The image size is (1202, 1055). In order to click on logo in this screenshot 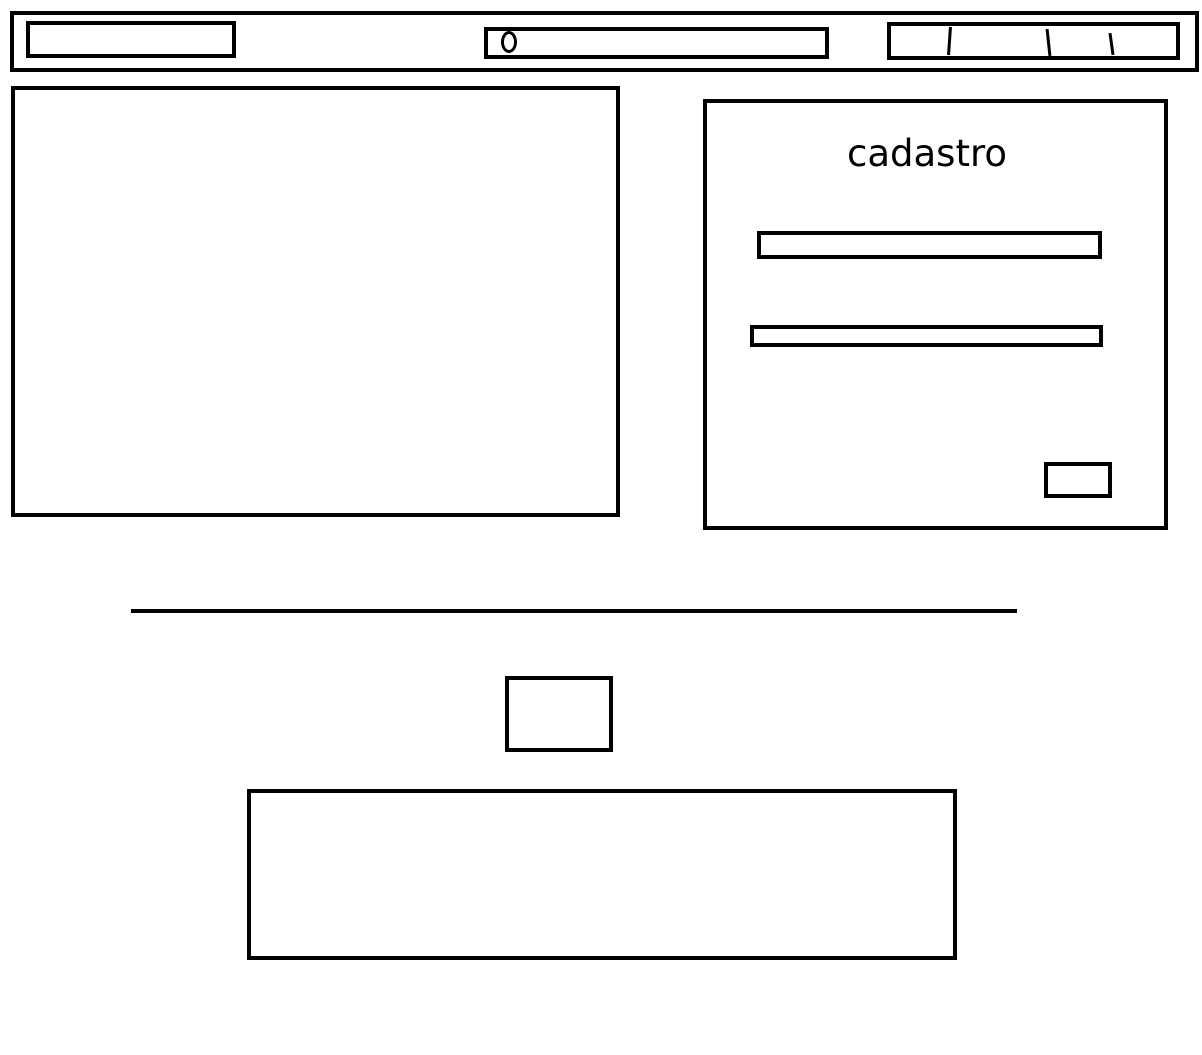, I will do `click(131, 39)`.